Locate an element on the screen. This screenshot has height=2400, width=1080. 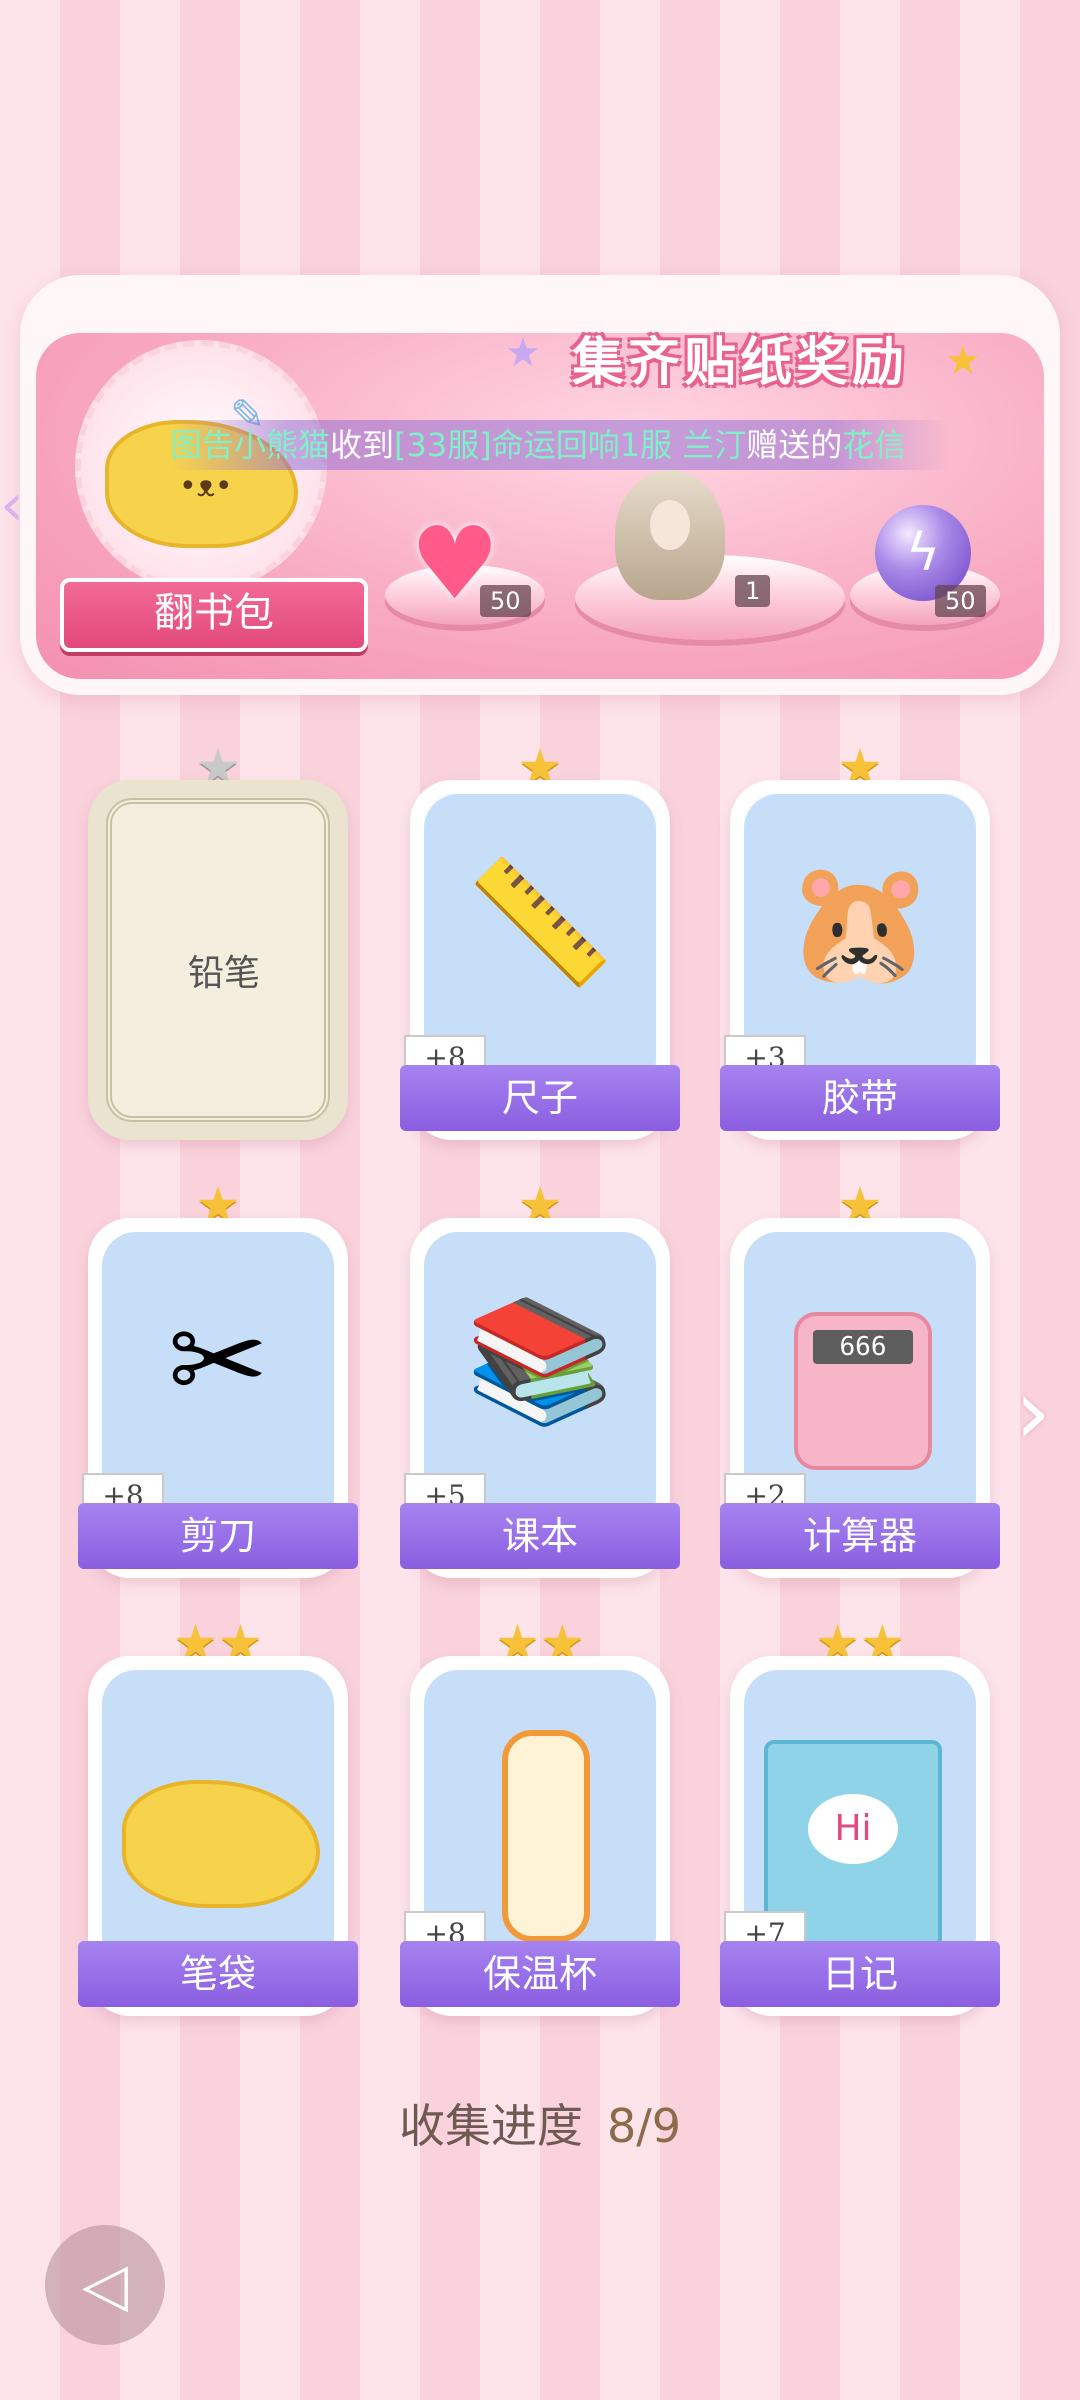
diary-bubble: Hi is located at coordinates (853, 1829).